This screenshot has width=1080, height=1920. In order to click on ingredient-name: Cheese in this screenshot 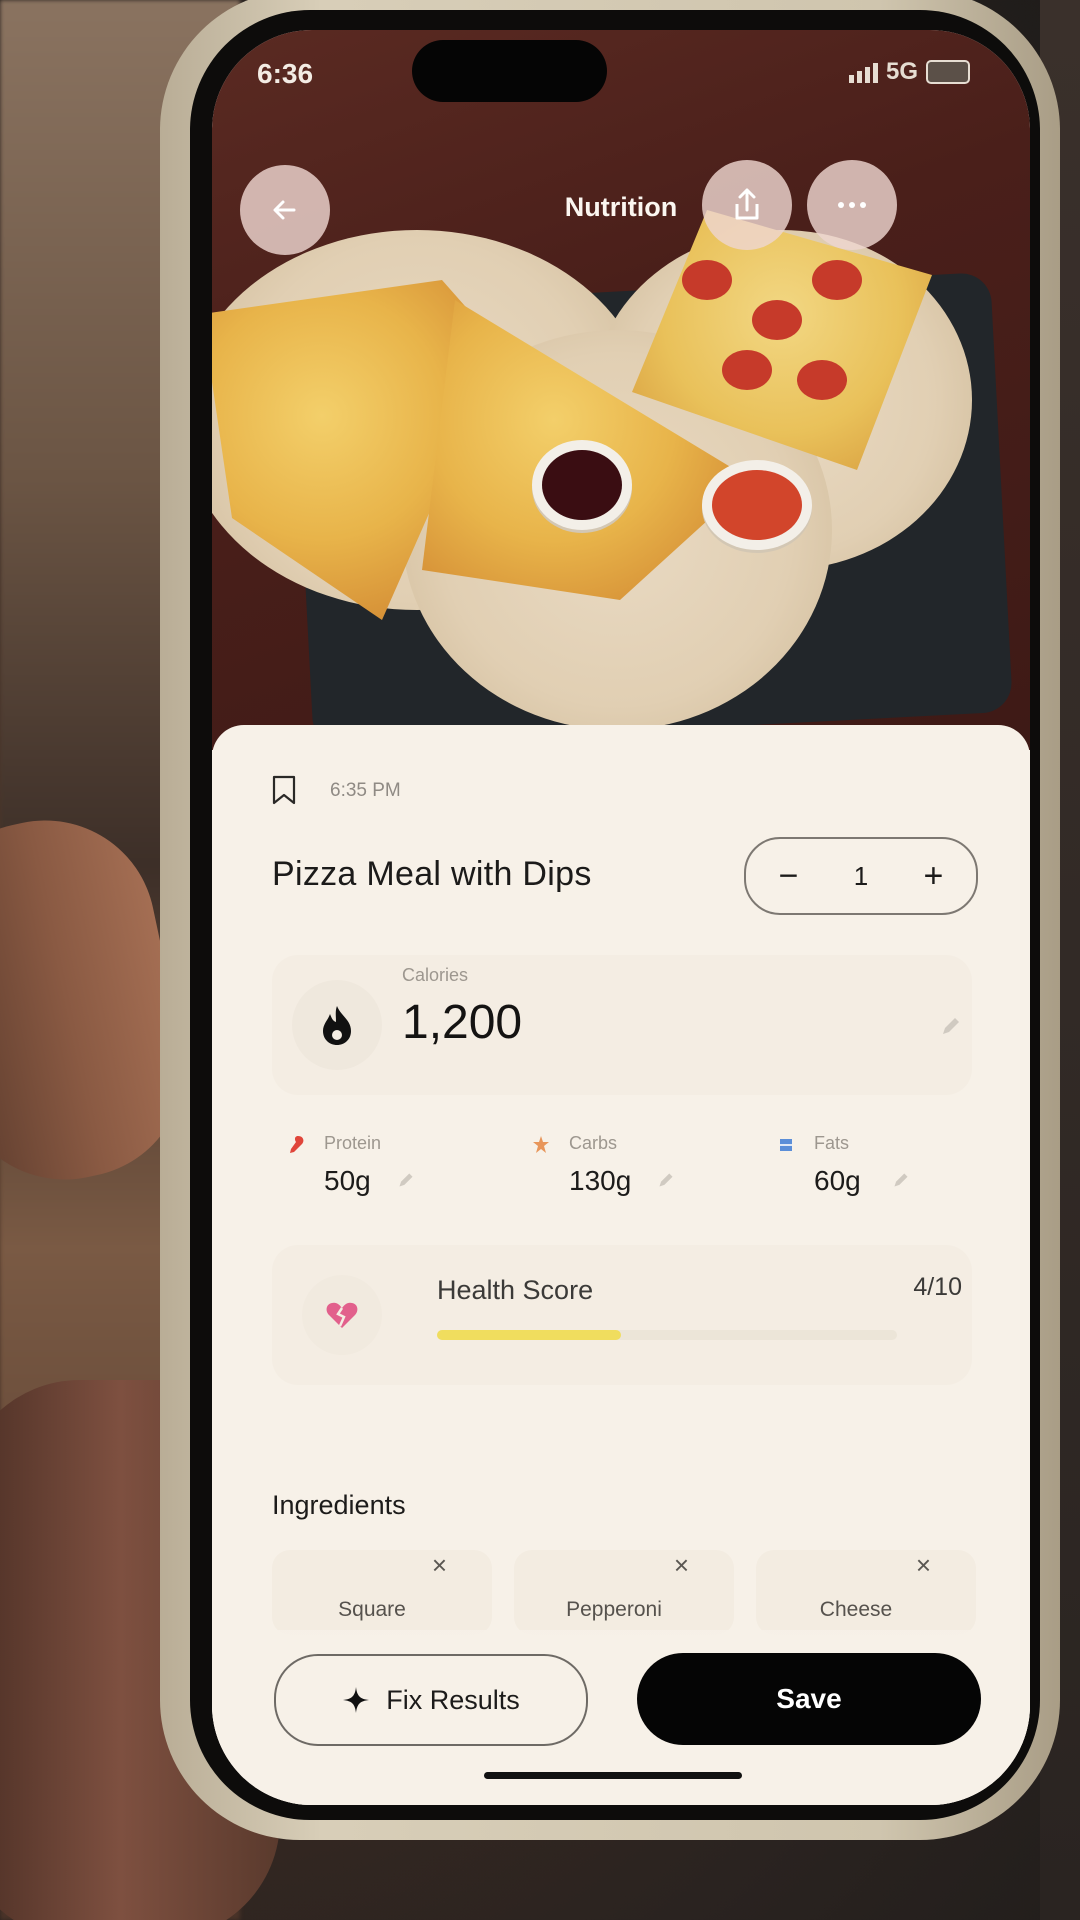, I will do `click(856, 1609)`.